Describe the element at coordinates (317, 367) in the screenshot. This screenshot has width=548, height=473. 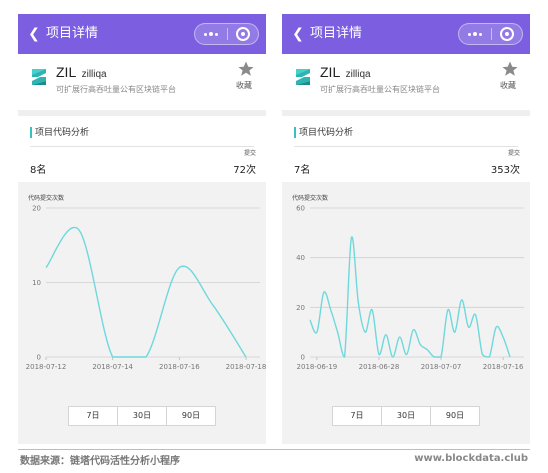
I see `x-tick-label: 2018-06-19` at that location.